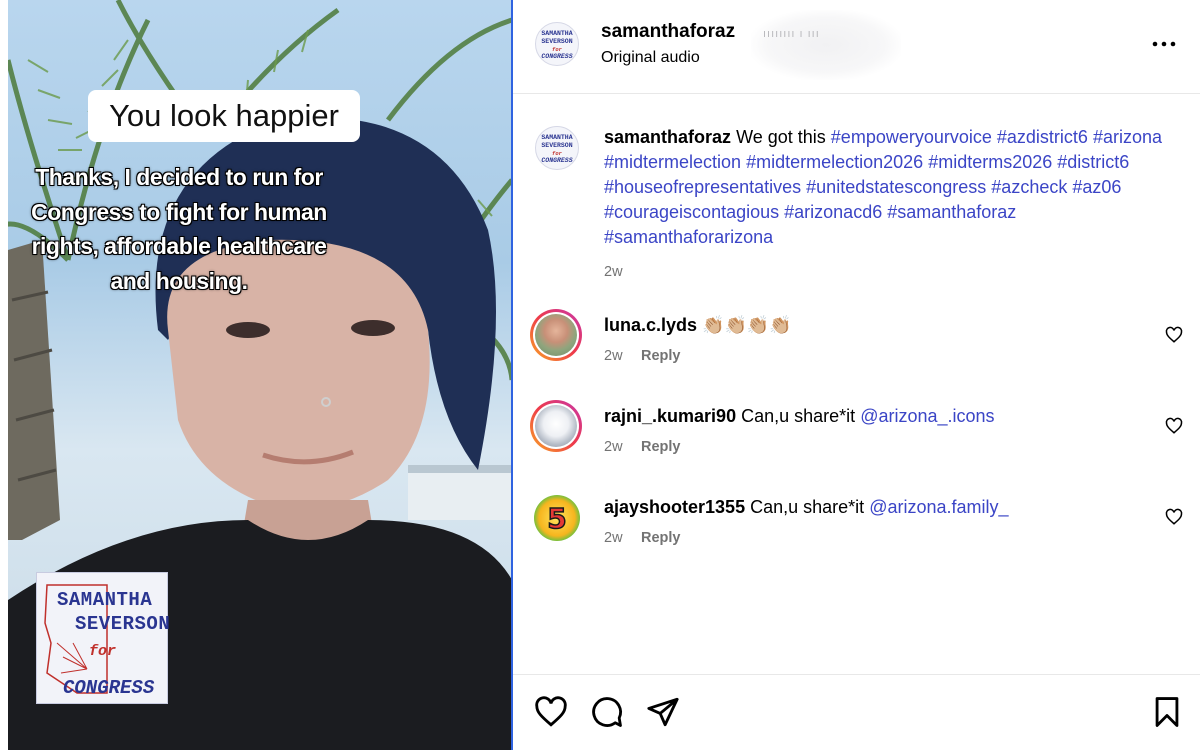 This screenshot has width=1200, height=750. Describe the element at coordinates (103, 651) in the screenshot. I see `logo-line: for` at that location.